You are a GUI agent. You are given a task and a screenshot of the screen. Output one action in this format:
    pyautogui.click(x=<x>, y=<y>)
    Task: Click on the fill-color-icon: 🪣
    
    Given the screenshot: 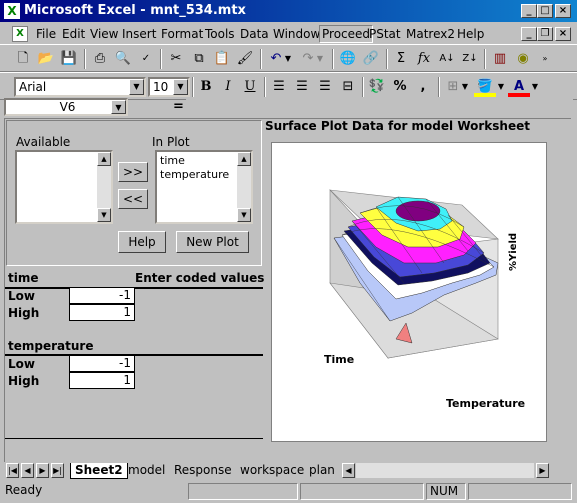 What is the action you would take?
    pyautogui.click(x=485, y=87)
    